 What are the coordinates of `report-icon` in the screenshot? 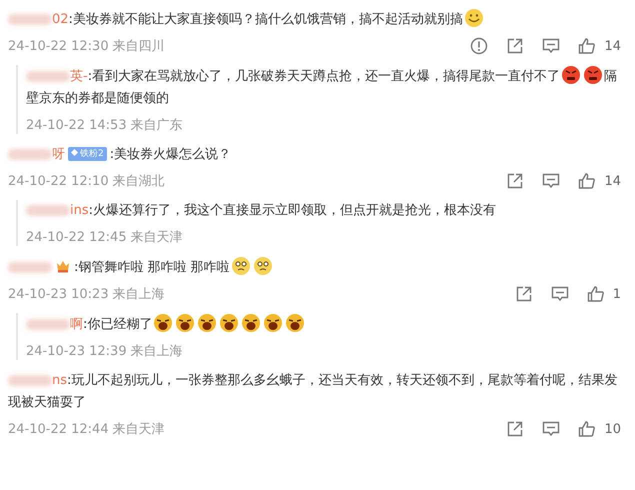 It's located at (479, 46).